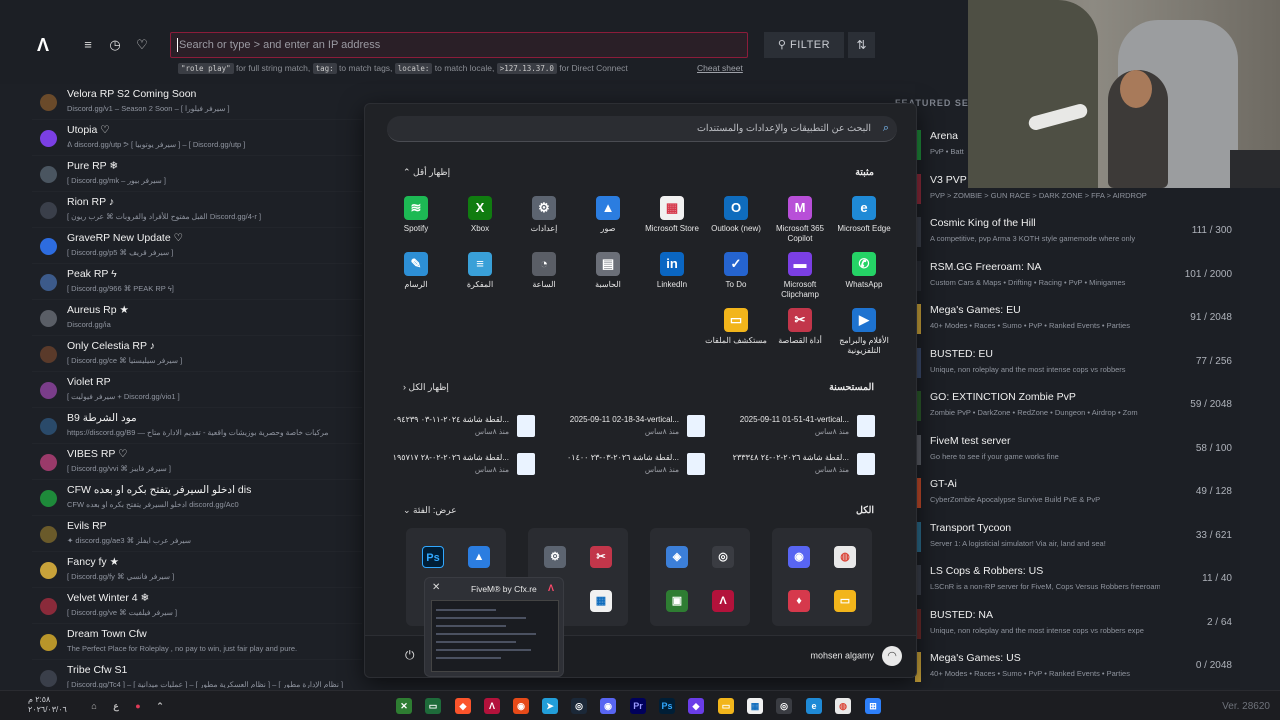 This screenshot has width=1280, height=720. What do you see at coordinates (726, 706) in the screenshot?
I see `file-explorer-icon: ▭` at bounding box center [726, 706].